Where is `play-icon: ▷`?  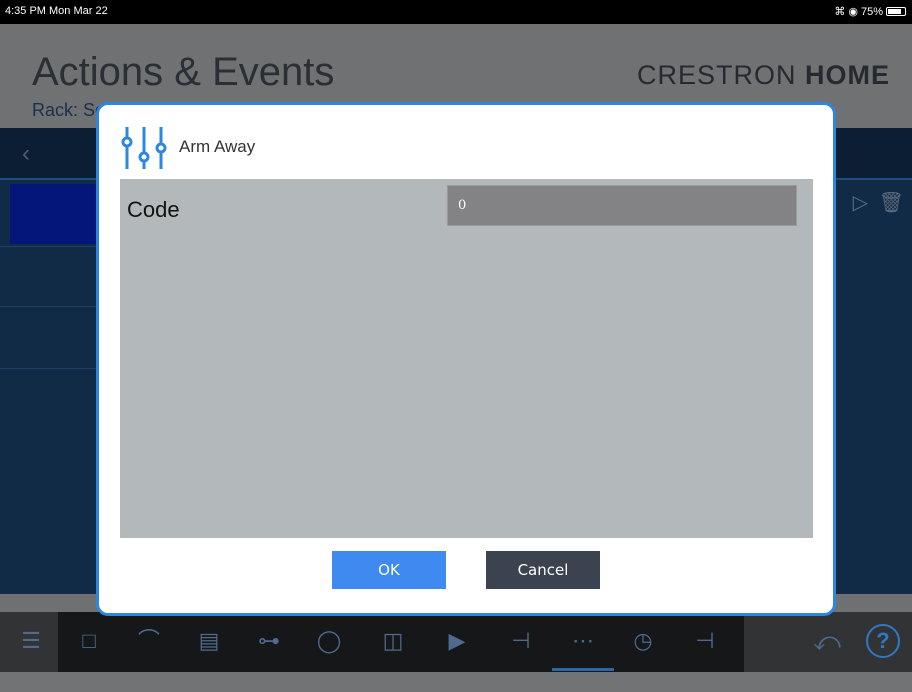
play-icon: ▷ is located at coordinates (860, 202).